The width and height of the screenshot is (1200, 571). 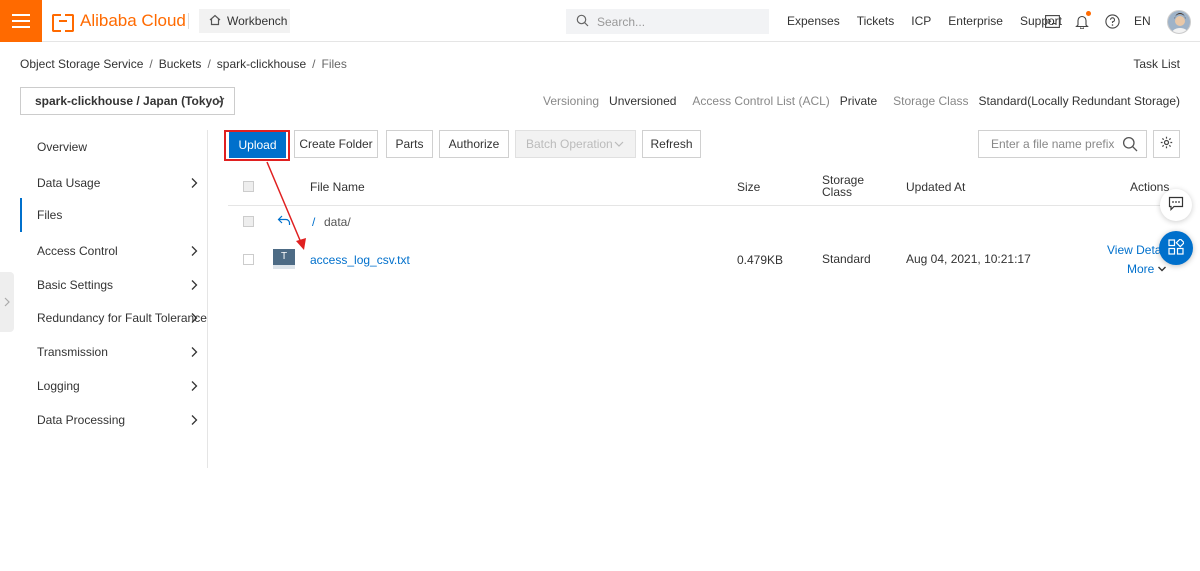 What do you see at coordinates (360, 260) in the screenshot?
I see `file-name-link: access_log_csv.txt` at bounding box center [360, 260].